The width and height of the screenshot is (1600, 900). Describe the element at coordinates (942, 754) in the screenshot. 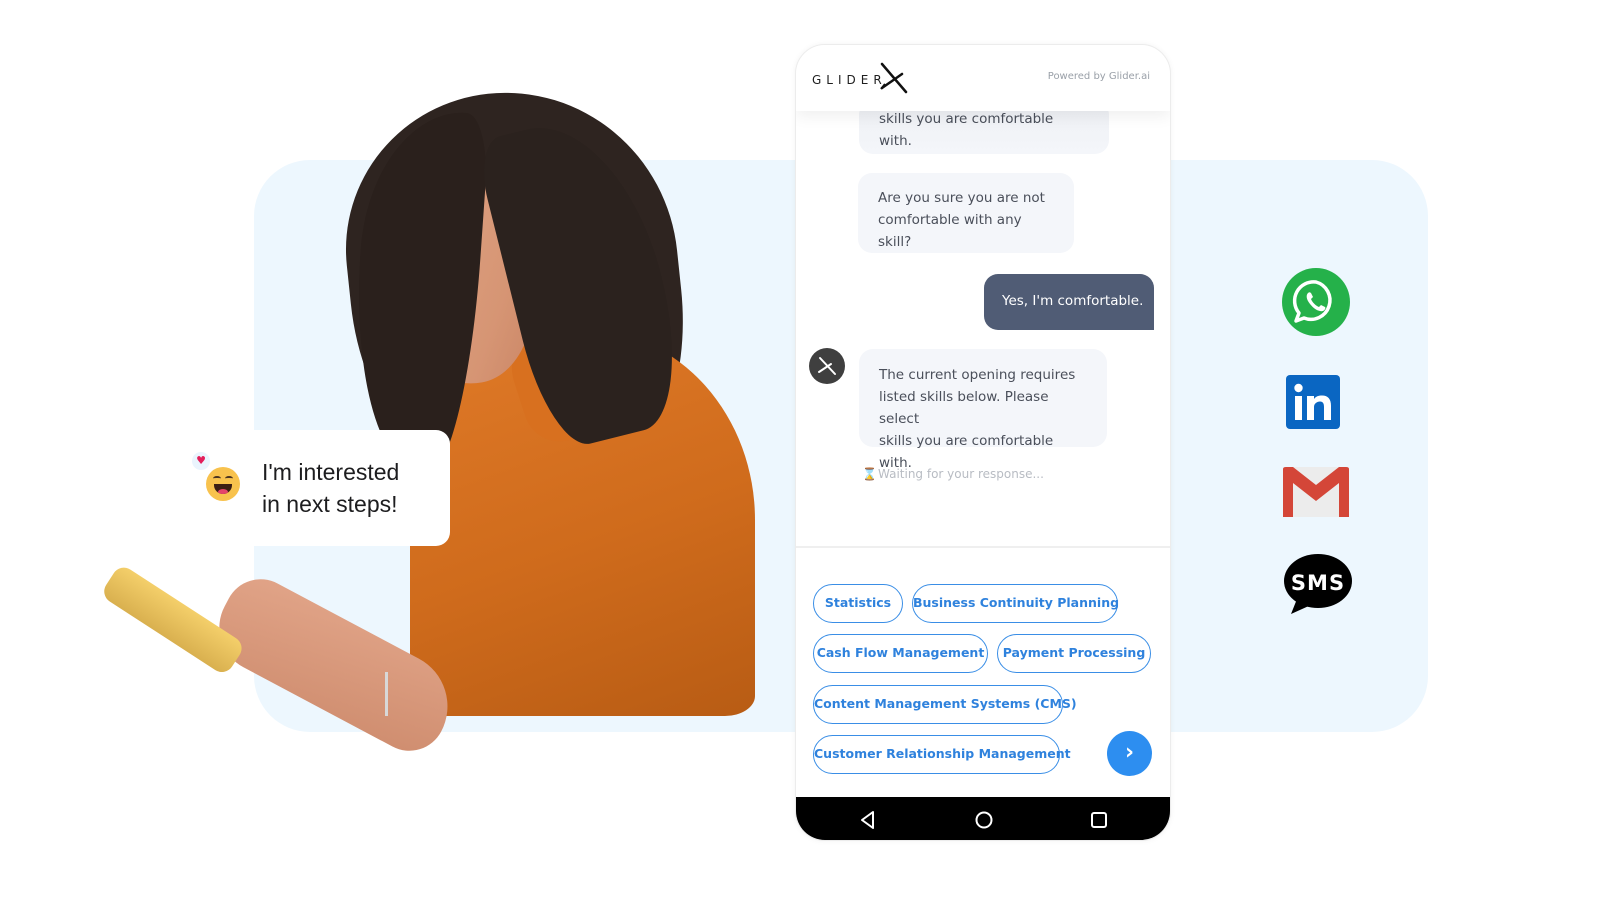

I see `skill-chip-crm: Customer Relationship Management` at that location.